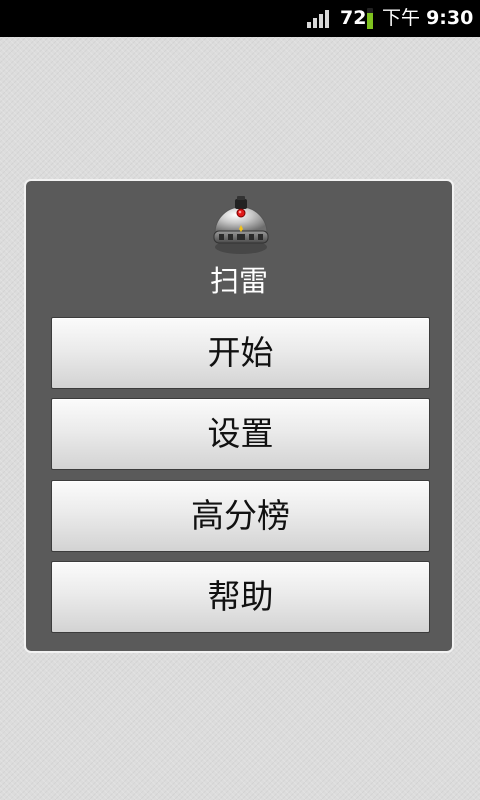 The width and height of the screenshot is (480, 800). Describe the element at coordinates (240, 18) in the screenshot. I see `status-bar: 72 下午 9:30` at that location.